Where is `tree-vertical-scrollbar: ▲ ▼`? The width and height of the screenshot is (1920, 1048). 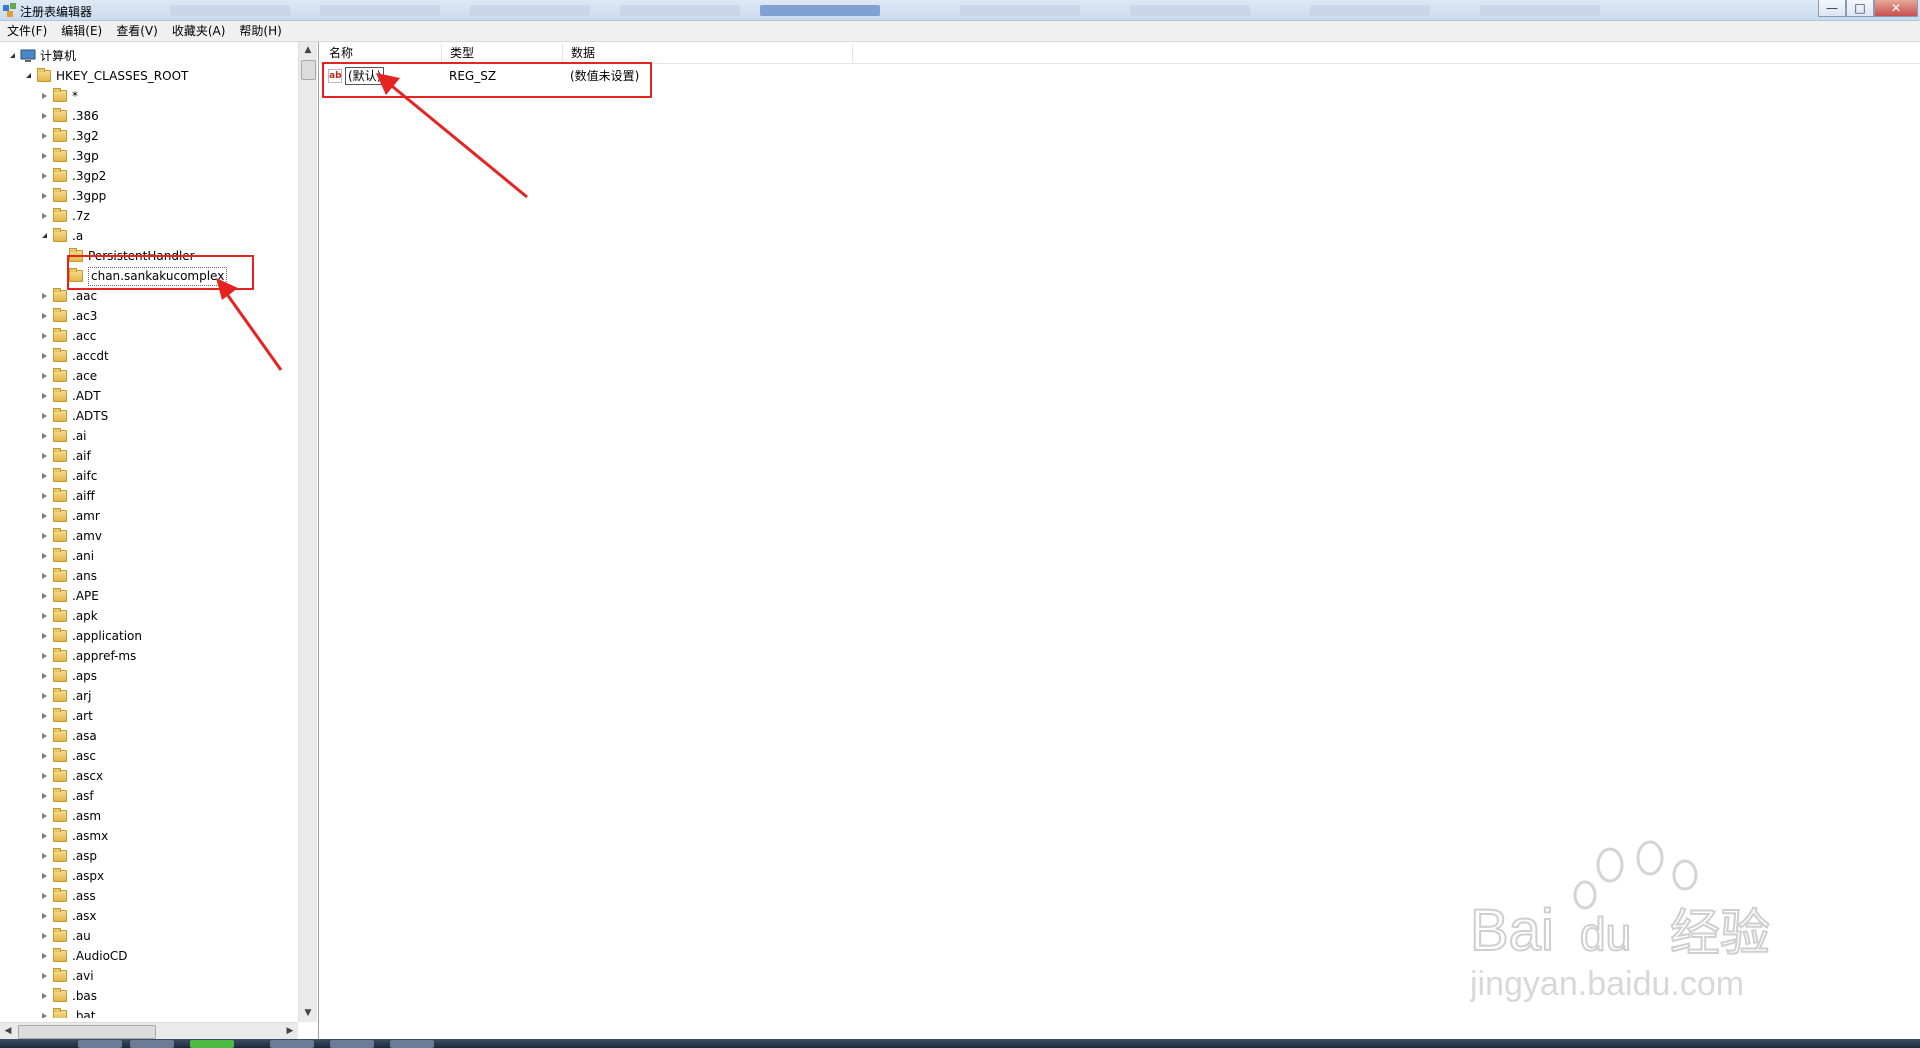 tree-vertical-scrollbar: ▲ ▼ is located at coordinates (307, 532).